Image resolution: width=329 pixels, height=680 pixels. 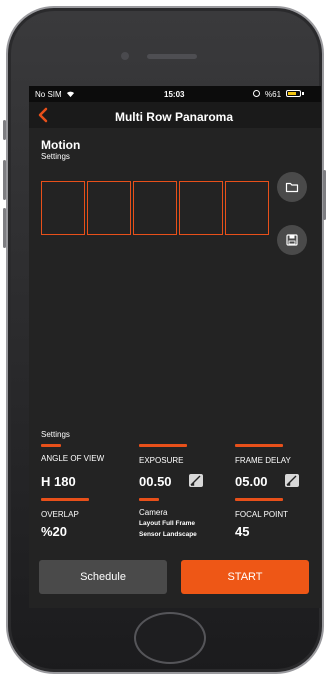 I want to click on camera-indicator, so click(x=149, y=499).